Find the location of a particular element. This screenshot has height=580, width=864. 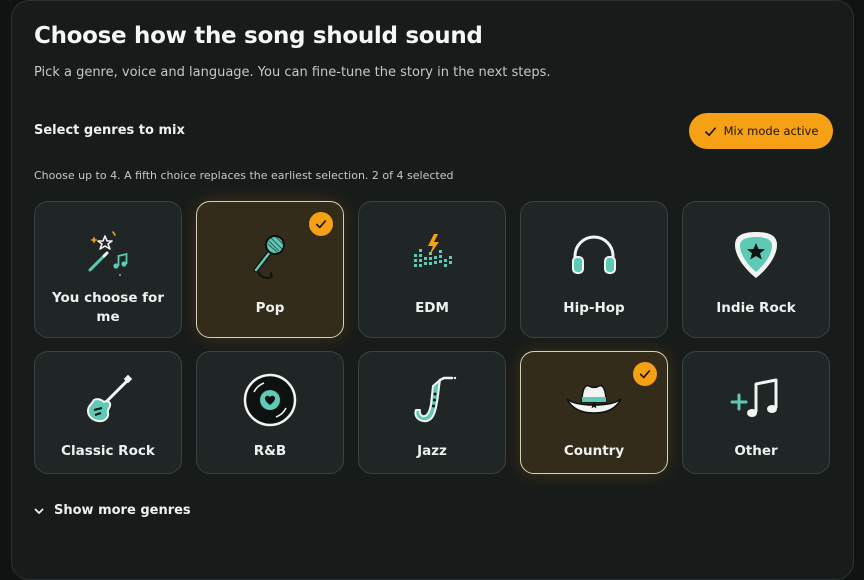

saxophone-icon is located at coordinates (432, 400).